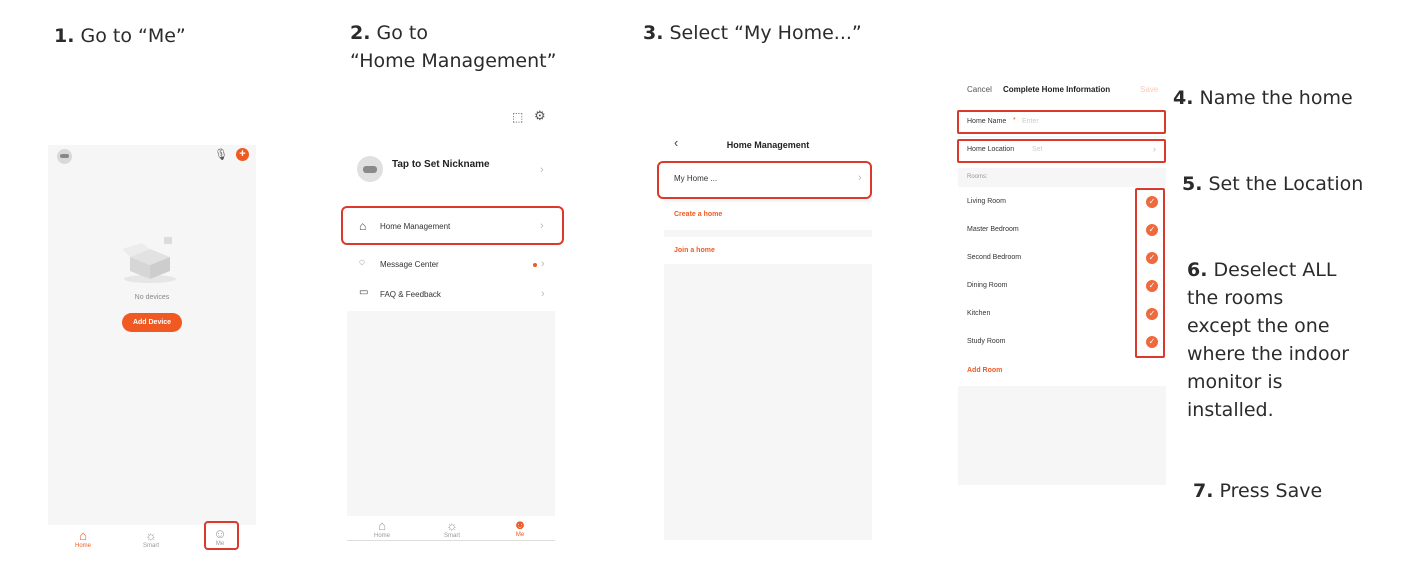 The height and width of the screenshot is (580, 1423). I want to click on highlight-me-tab, so click(221, 535).